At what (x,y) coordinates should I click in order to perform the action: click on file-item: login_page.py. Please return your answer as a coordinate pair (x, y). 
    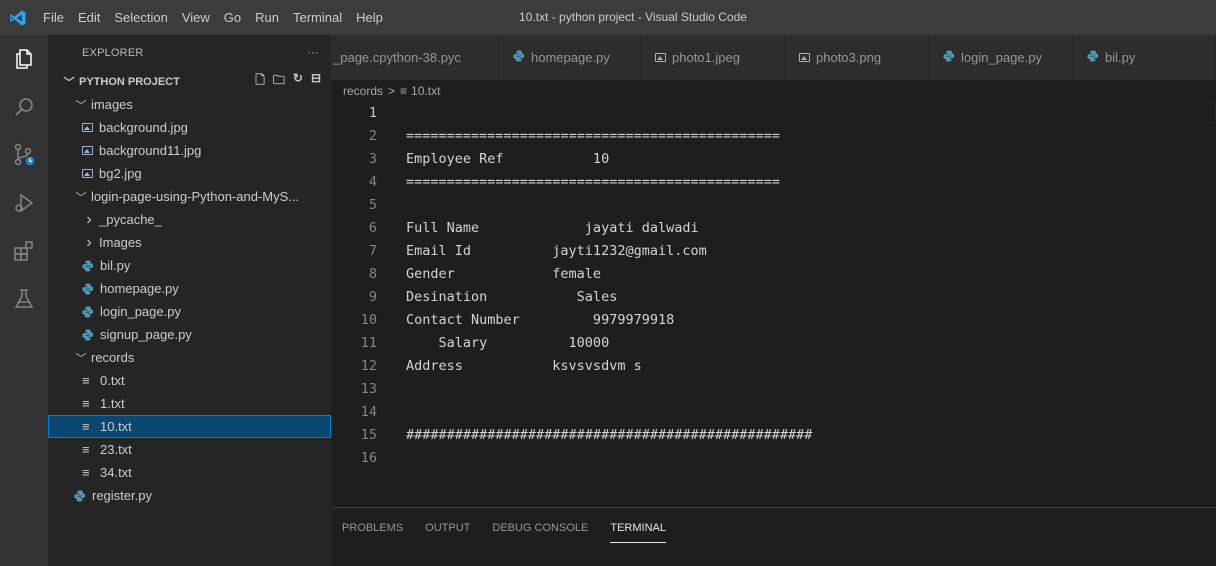
    Looking at the image, I should click on (189, 311).